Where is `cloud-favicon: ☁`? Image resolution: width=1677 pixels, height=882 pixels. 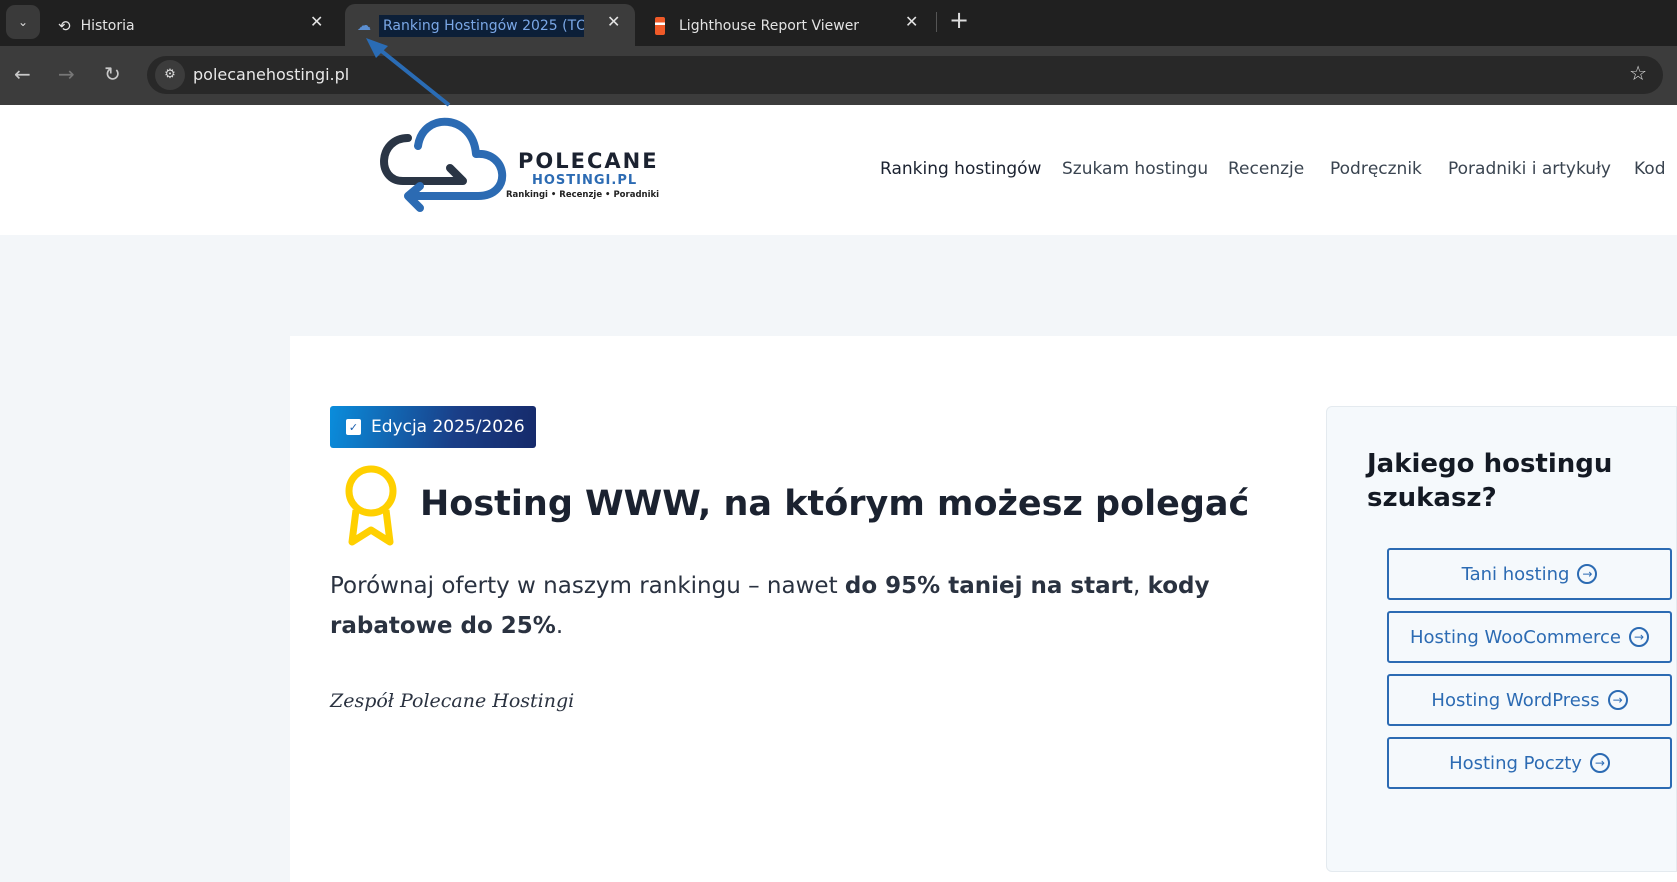 cloud-favicon: ☁ is located at coordinates (364, 26).